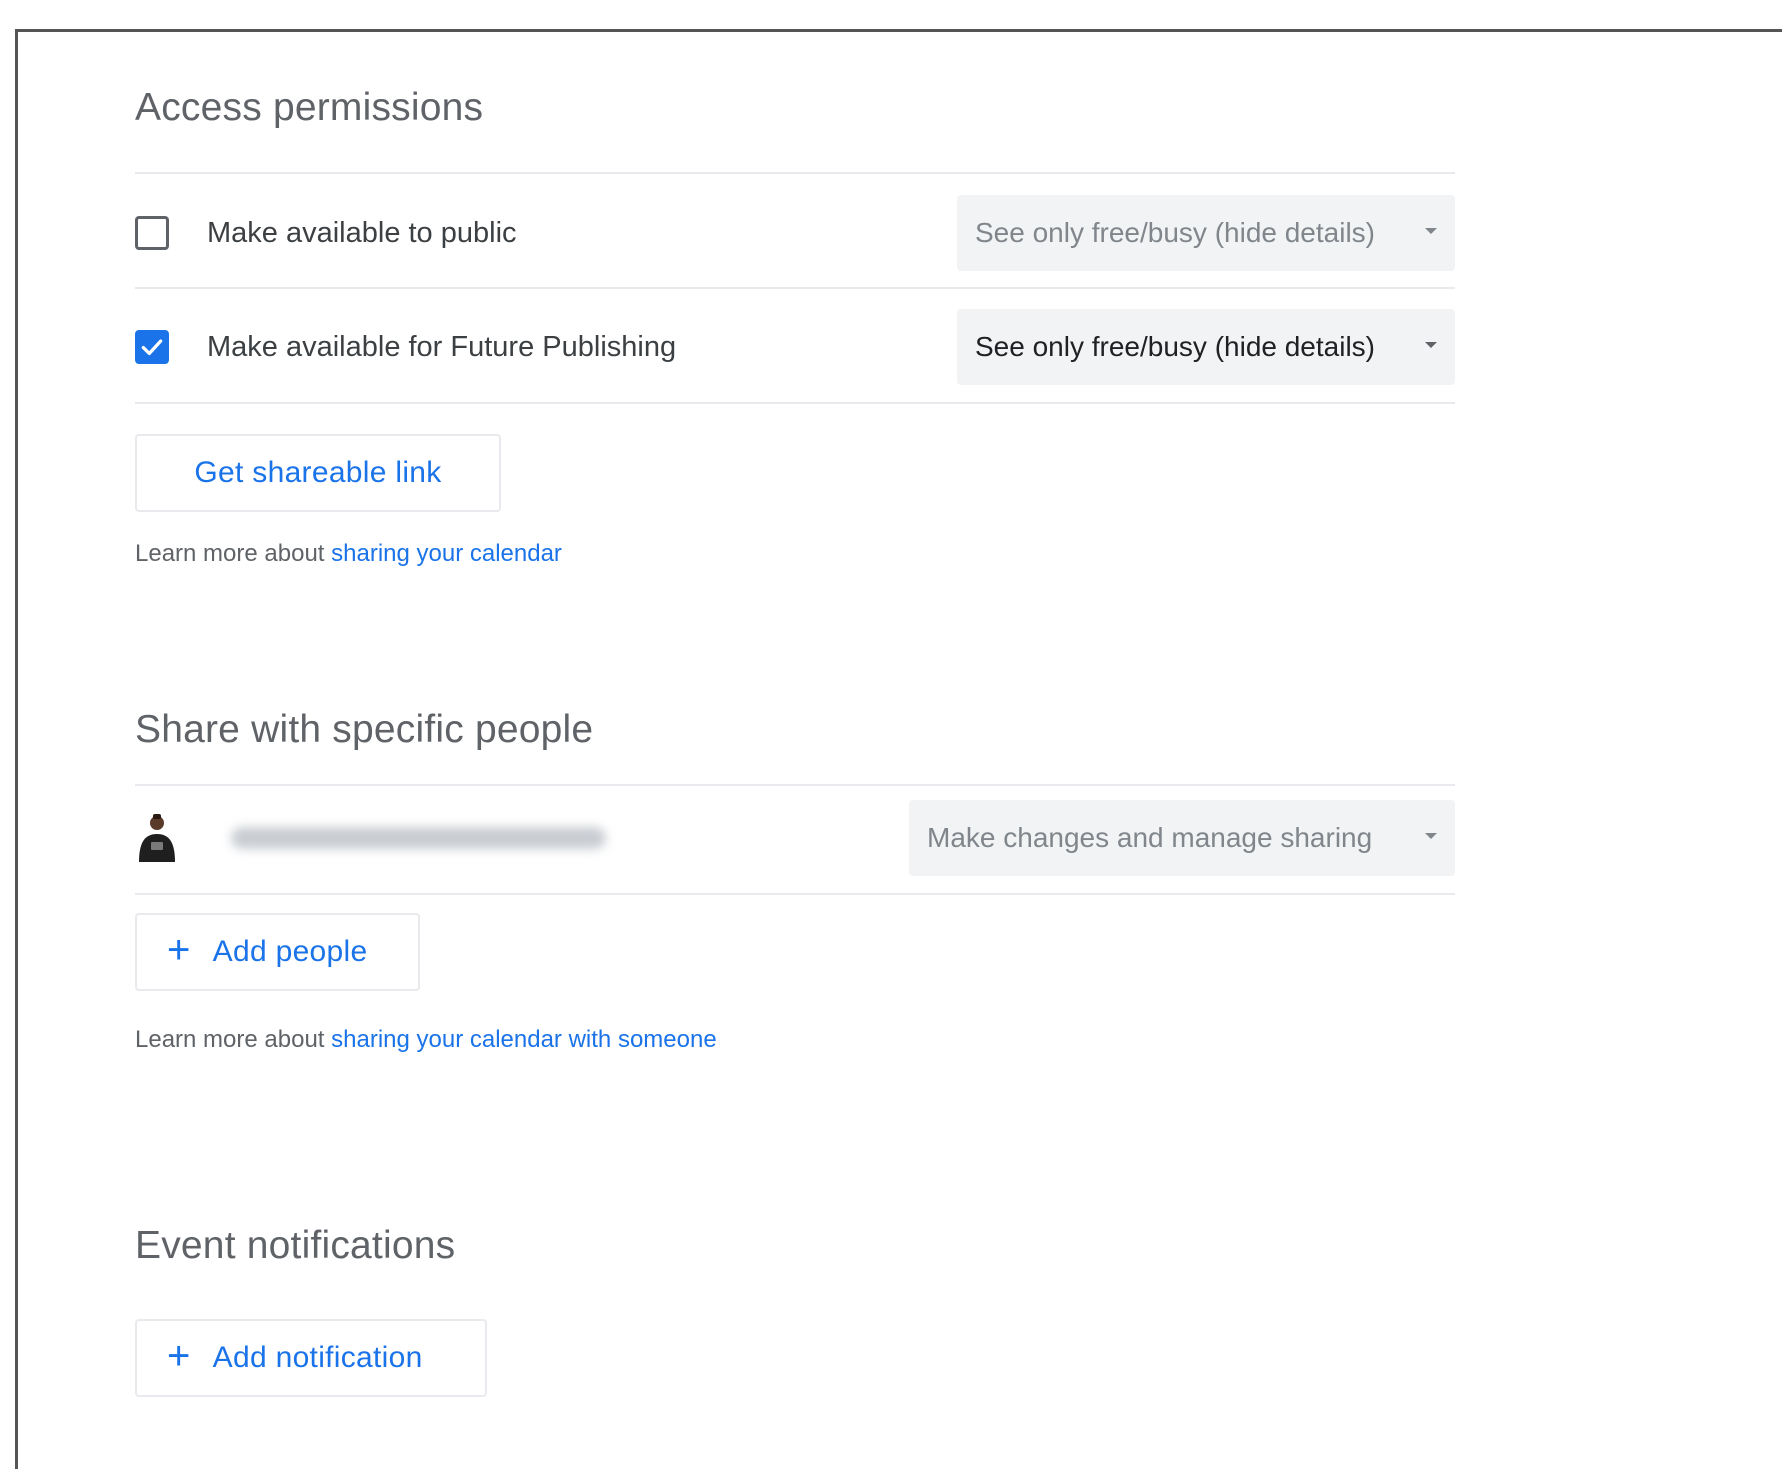 The width and height of the screenshot is (1782, 1469). I want to click on org-access-select-value: See only free/busy (hide details), so click(1175, 346).